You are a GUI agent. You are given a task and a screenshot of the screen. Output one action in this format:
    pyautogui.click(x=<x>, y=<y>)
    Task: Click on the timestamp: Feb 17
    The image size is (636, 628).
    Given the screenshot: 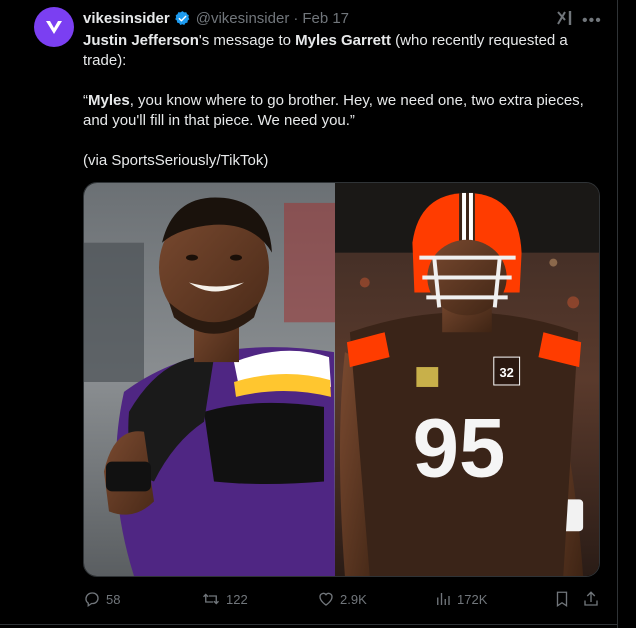 What is the action you would take?
    pyautogui.click(x=325, y=18)
    